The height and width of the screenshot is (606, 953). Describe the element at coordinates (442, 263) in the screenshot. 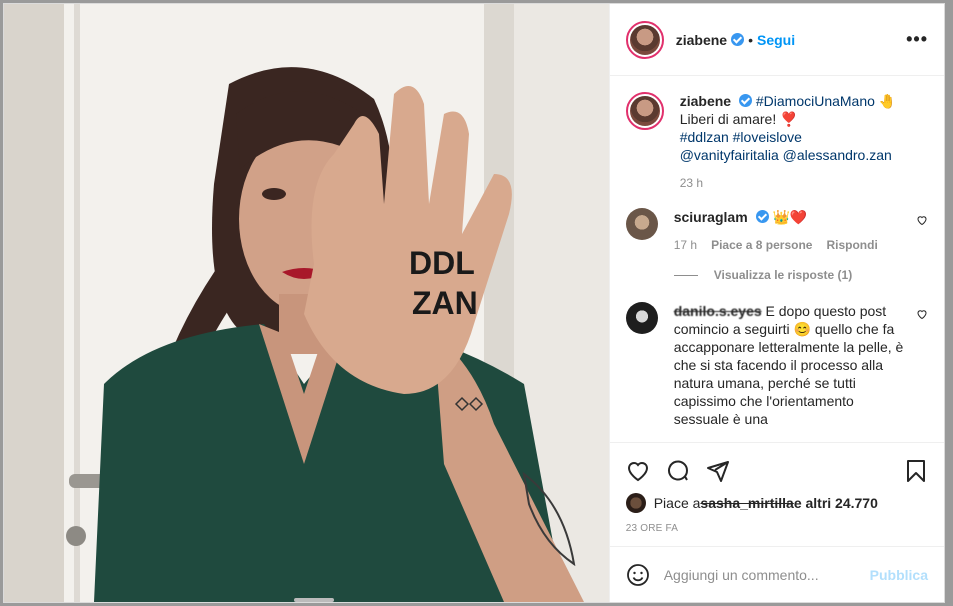

I see `hand-text-line1: DDL` at that location.